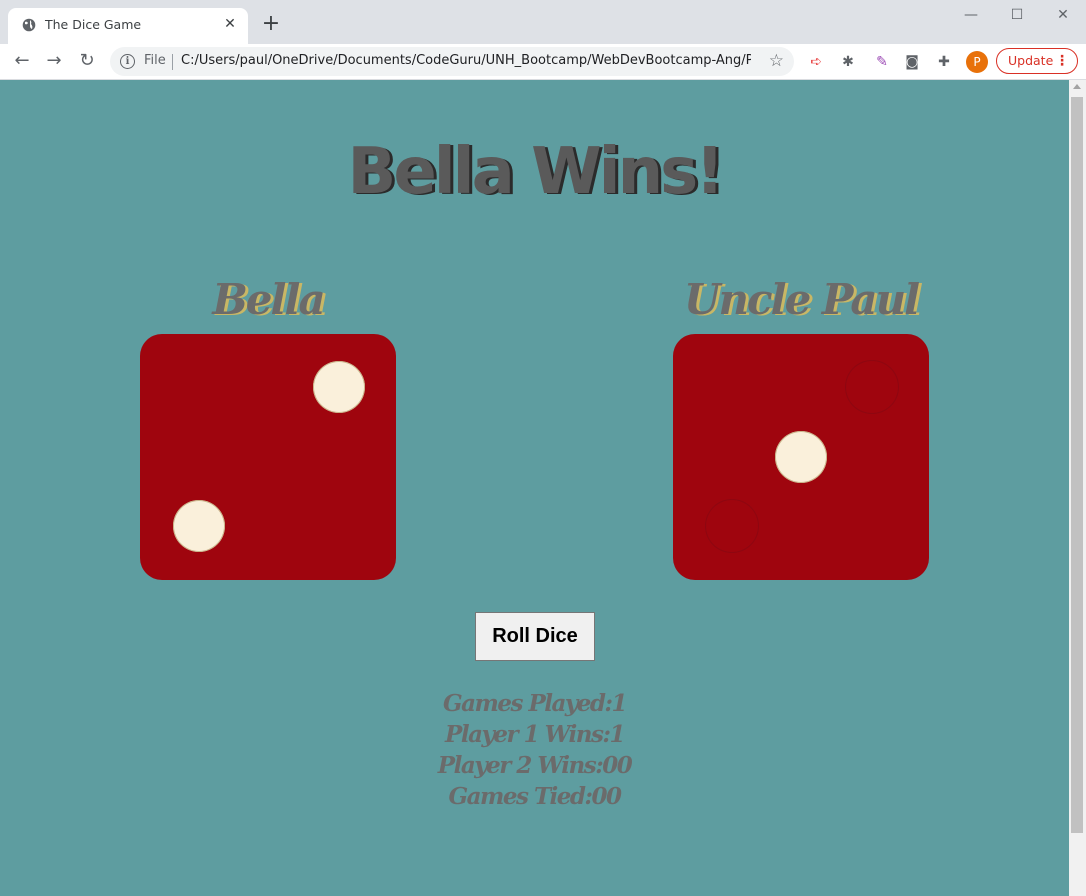 Image resolution: width=1086 pixels, height=896 pixels. Describe the element at coordinates (1077, 465) in the screenshot. I see `scroll-thumb` at that location.